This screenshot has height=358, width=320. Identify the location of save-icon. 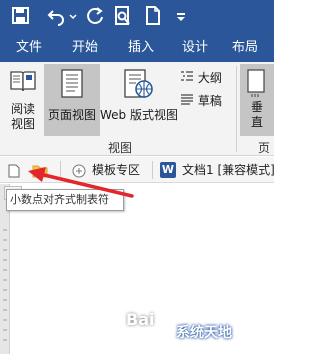
(21, 16).